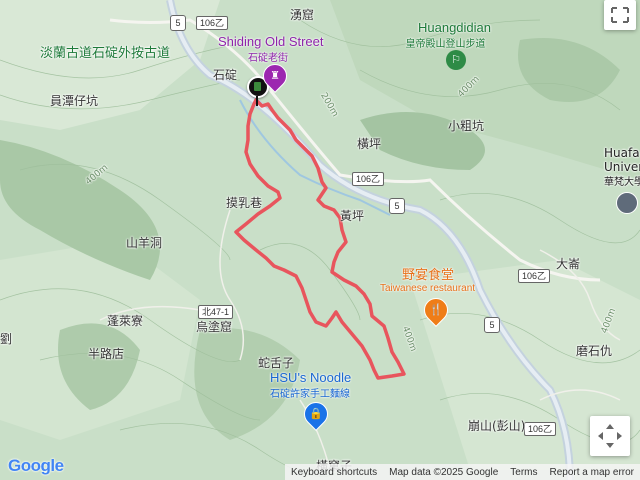  What do you see at coordinates (244, 203) in the screenshot?
I see `label-mozuchuan: 摸乳巷` at bounding box center [244, 203].